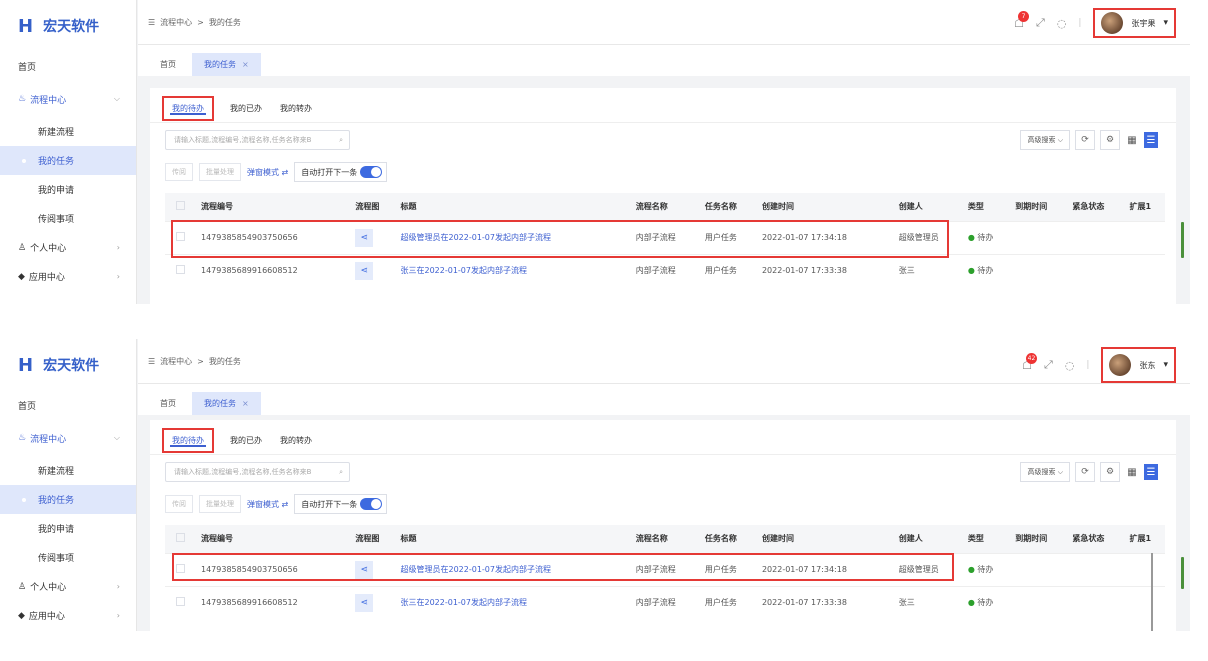 The image size is (1208, 661). I want to click on chevron-up-icon: ⌵, so click(116, 437).